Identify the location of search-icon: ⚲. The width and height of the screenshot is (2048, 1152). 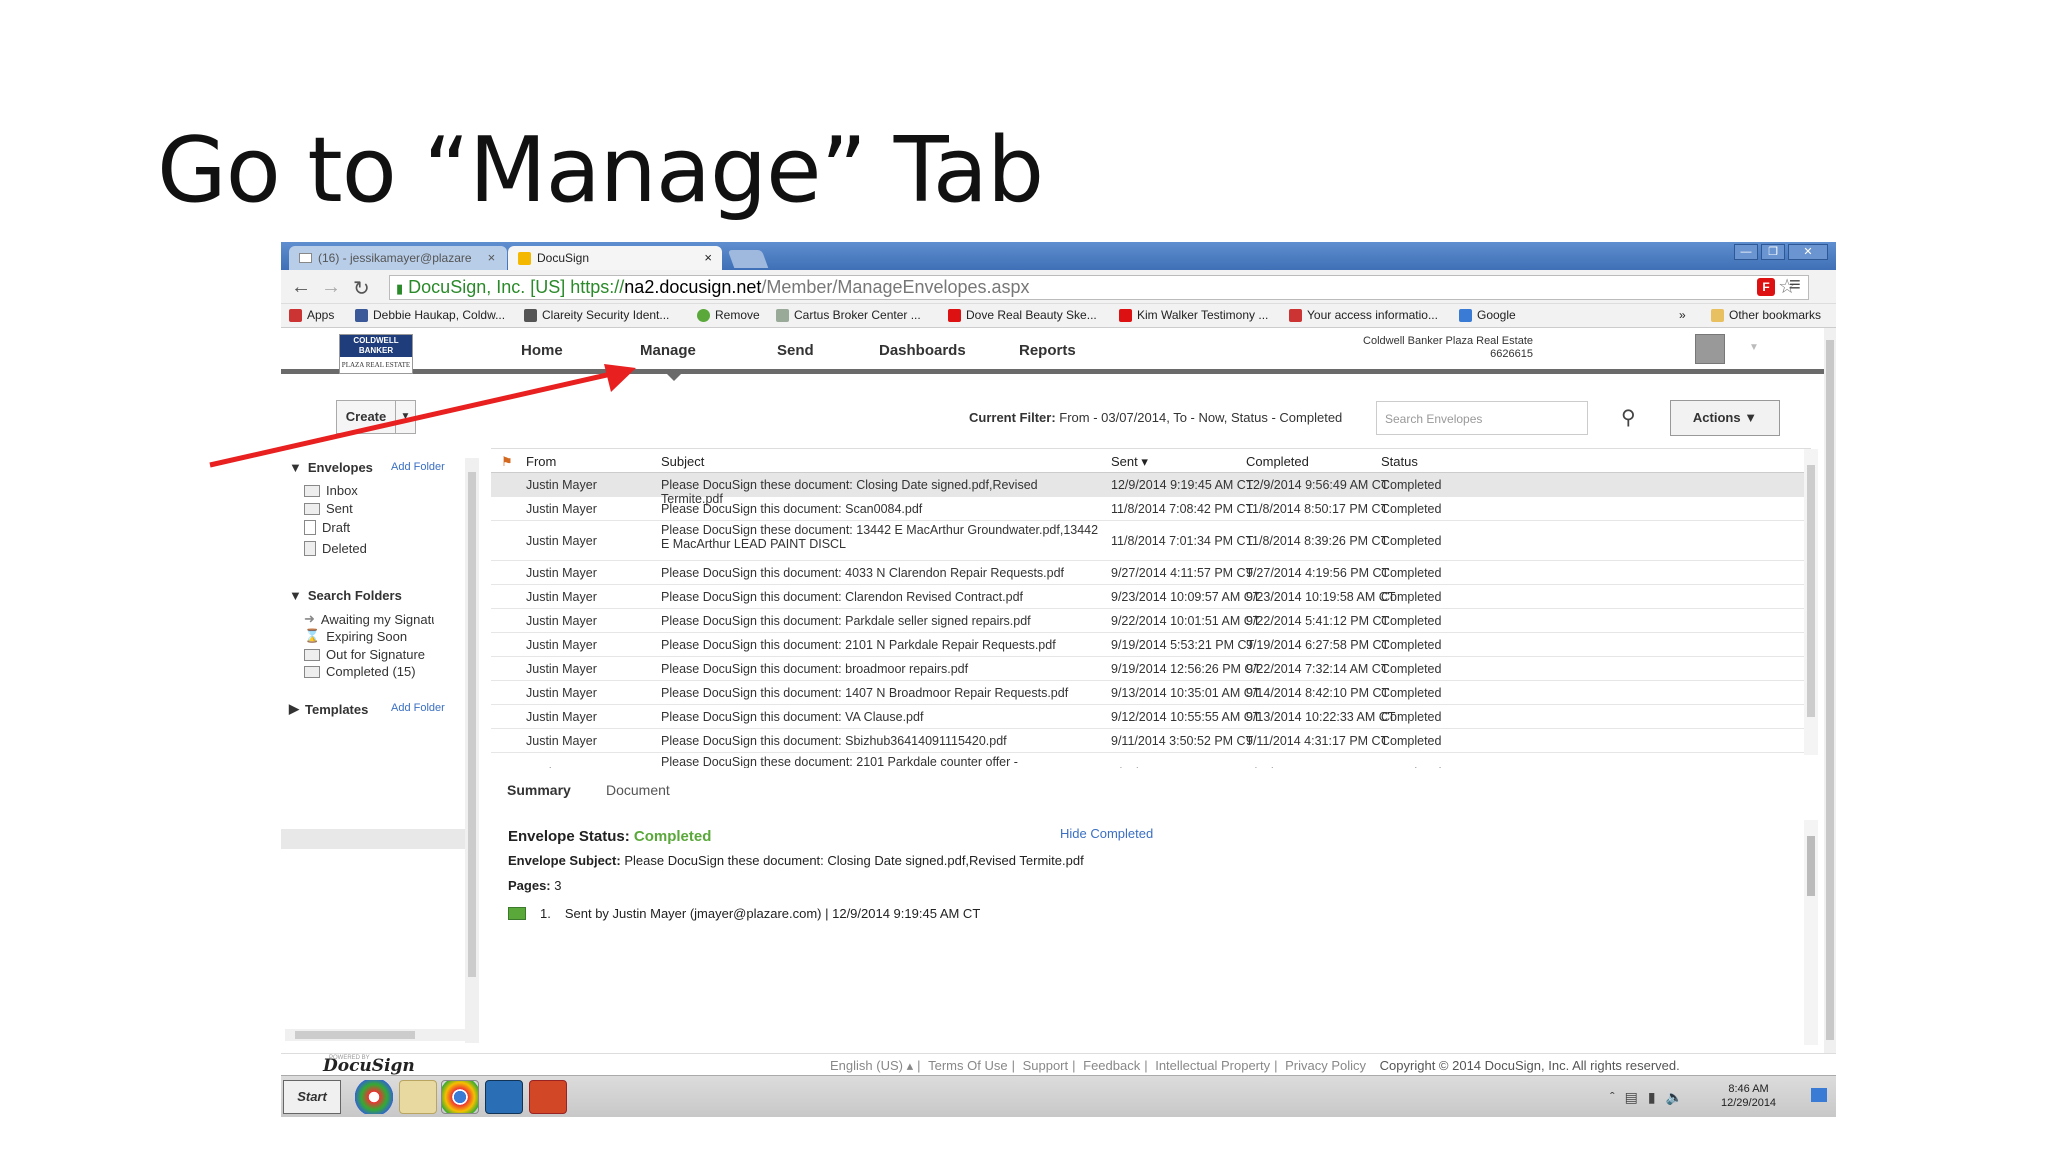
(1628, 417).